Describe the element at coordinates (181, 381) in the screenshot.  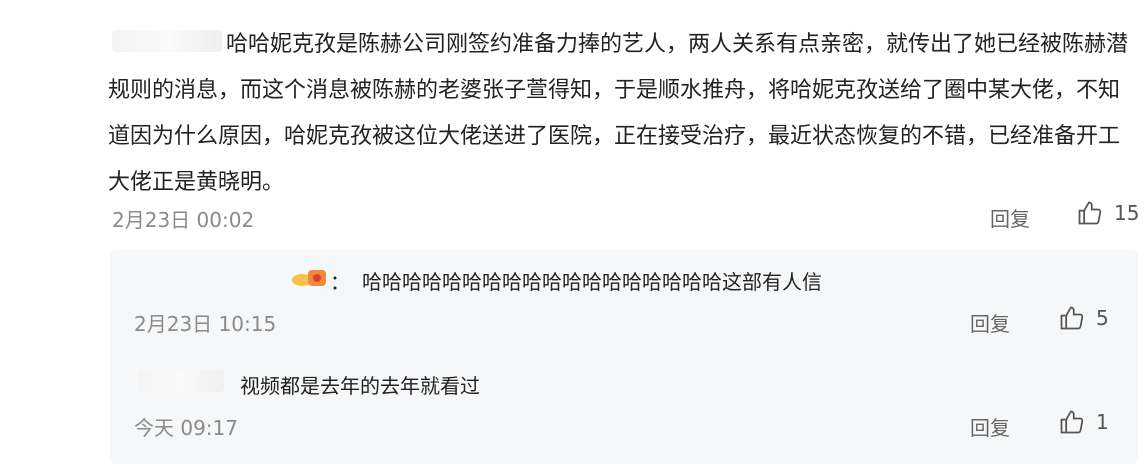
I see `username-blurred` at that location.